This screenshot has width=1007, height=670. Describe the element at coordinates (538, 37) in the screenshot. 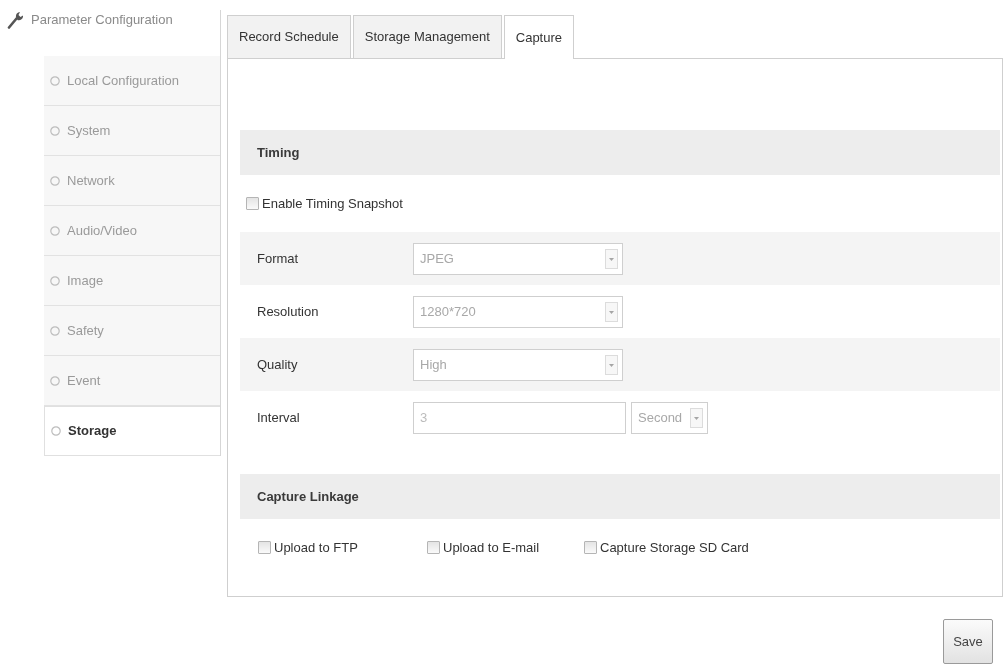

I see `tab: Capture` at that location.